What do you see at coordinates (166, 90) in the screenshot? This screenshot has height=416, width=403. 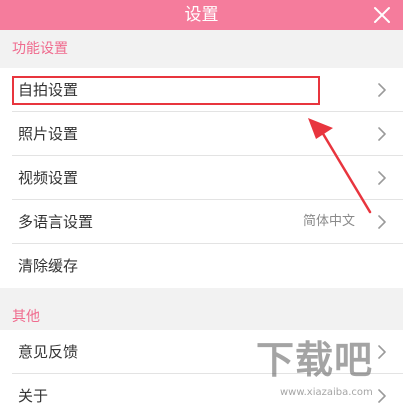 I see `annotation-highlight-box` at bounding box center [166, 90].